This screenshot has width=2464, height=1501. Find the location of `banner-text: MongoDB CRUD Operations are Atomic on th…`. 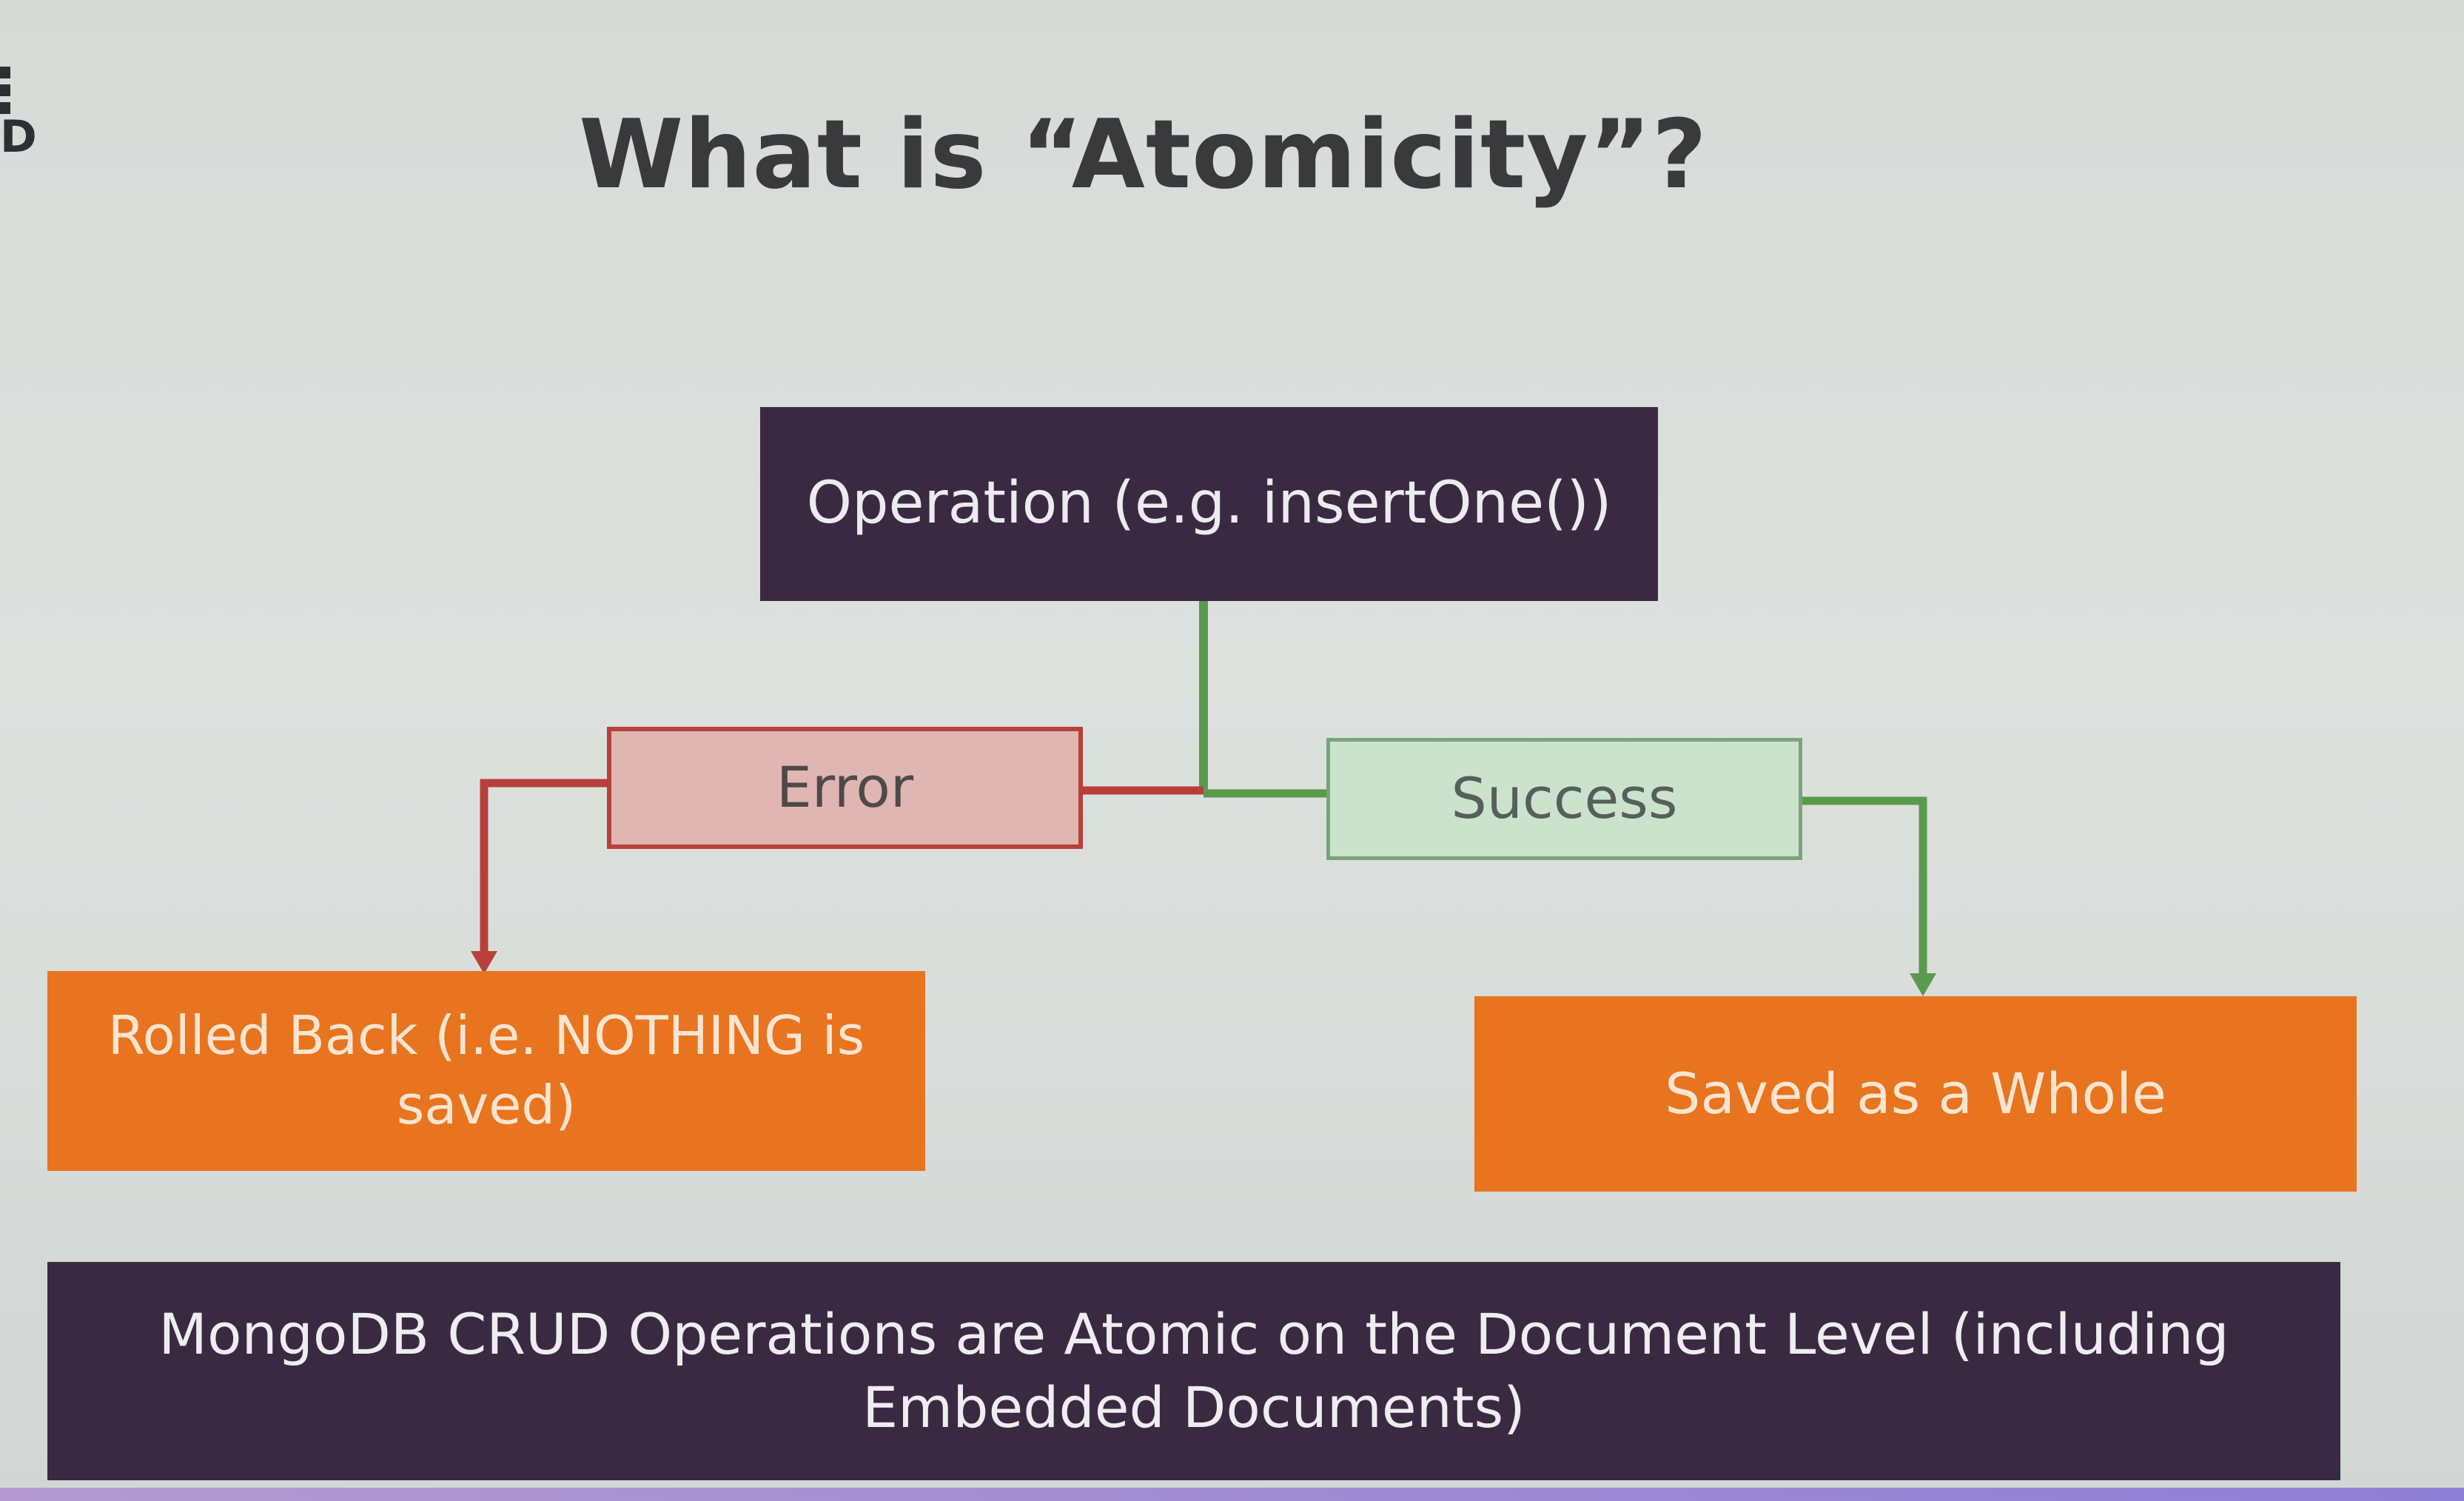

banner-text: MongoDB CRUD Operations are Atomic on th… is located at coordinates (1193, 1370).